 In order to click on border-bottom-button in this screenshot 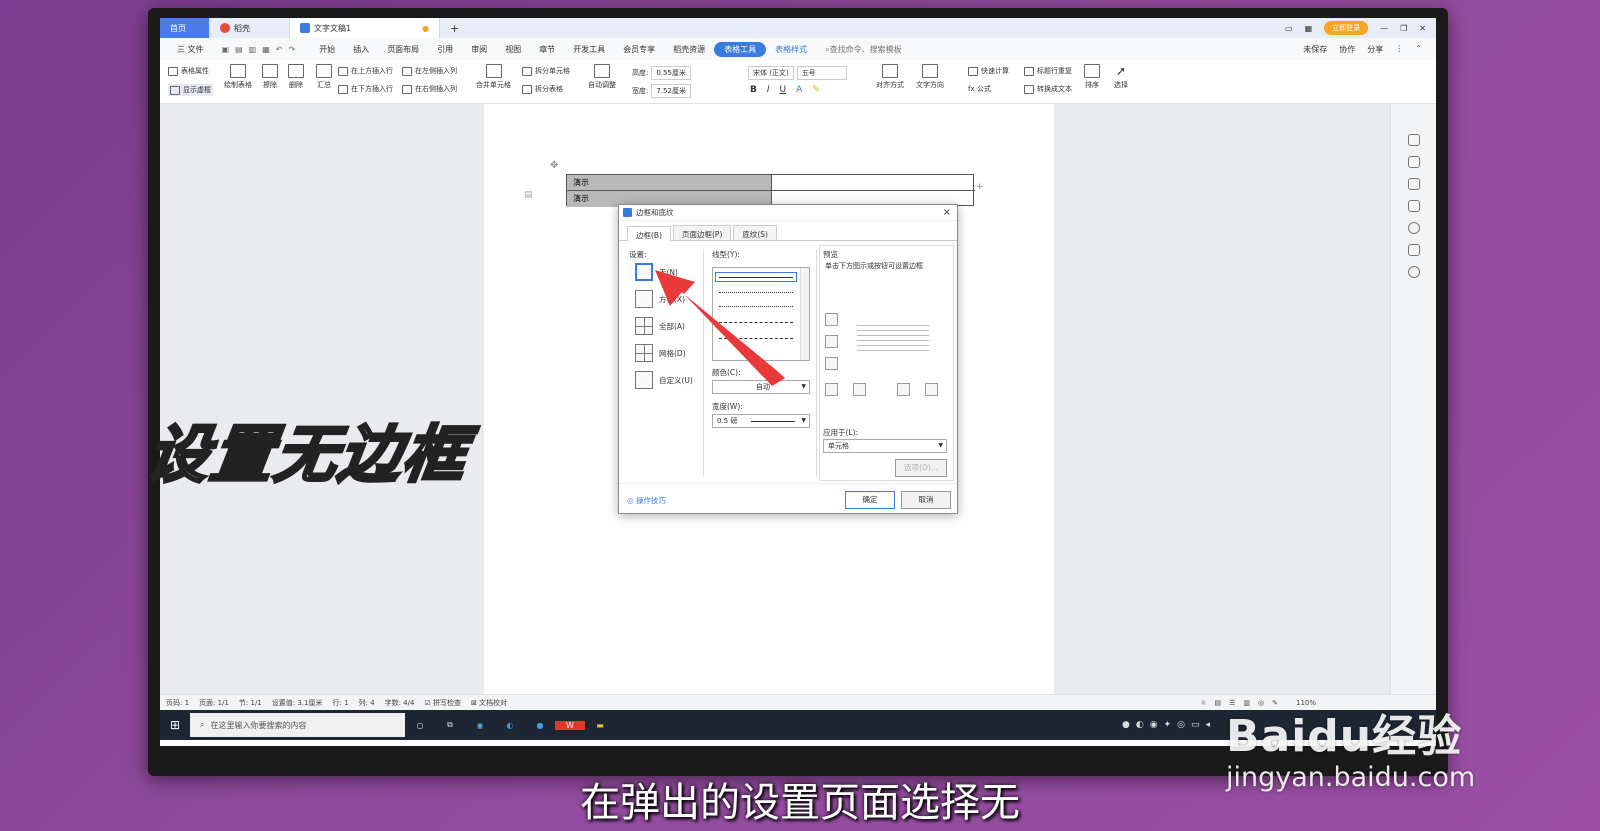, I will do `click(831, 363)`.